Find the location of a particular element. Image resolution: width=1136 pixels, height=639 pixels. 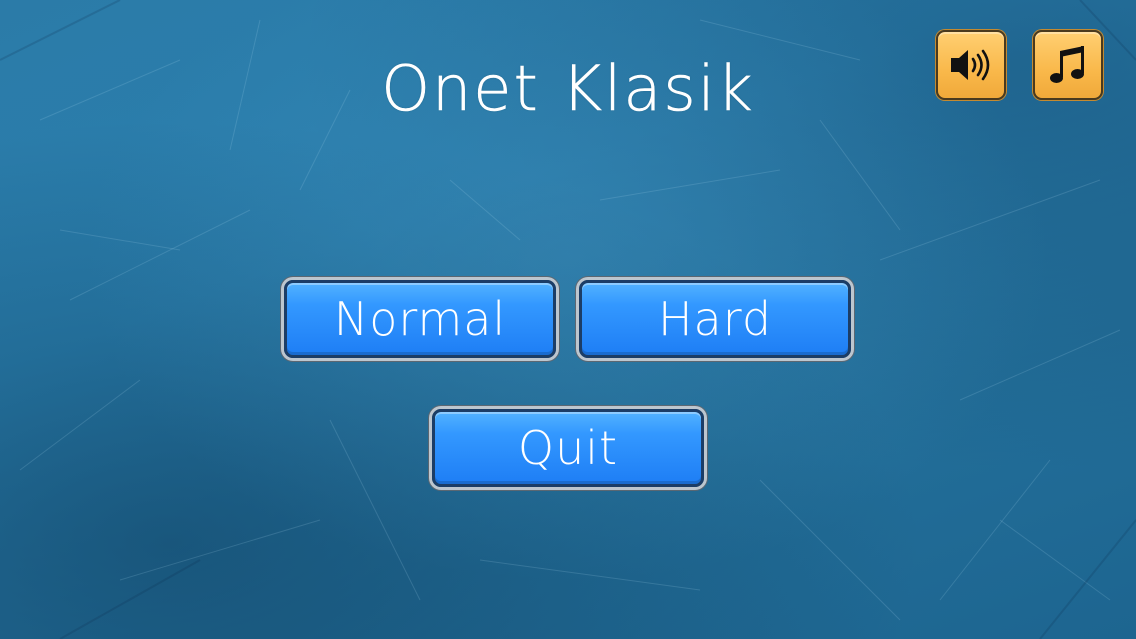

quit-button: Quit is located at coordinates (568, 448).